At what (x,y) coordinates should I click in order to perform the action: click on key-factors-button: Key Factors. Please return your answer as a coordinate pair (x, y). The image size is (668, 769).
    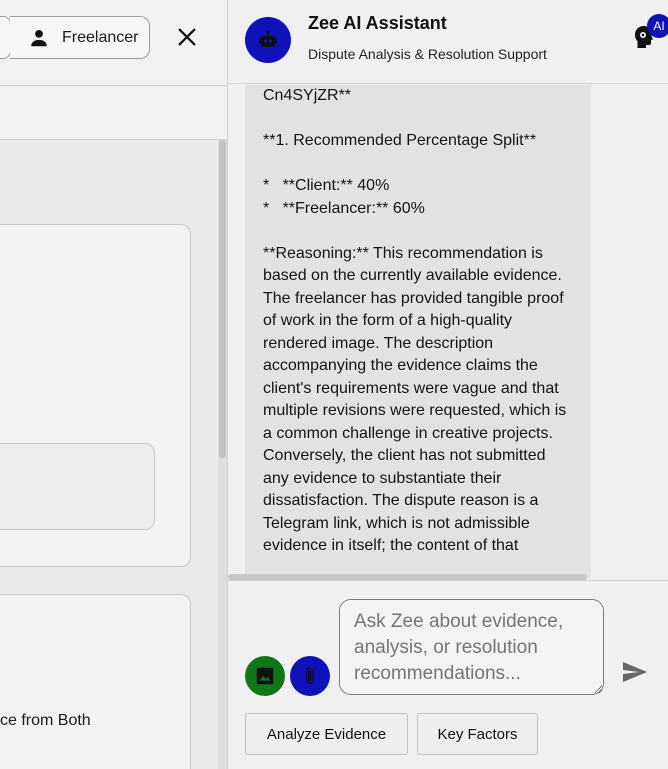
    Looking at the image, I should click on (477, 734).